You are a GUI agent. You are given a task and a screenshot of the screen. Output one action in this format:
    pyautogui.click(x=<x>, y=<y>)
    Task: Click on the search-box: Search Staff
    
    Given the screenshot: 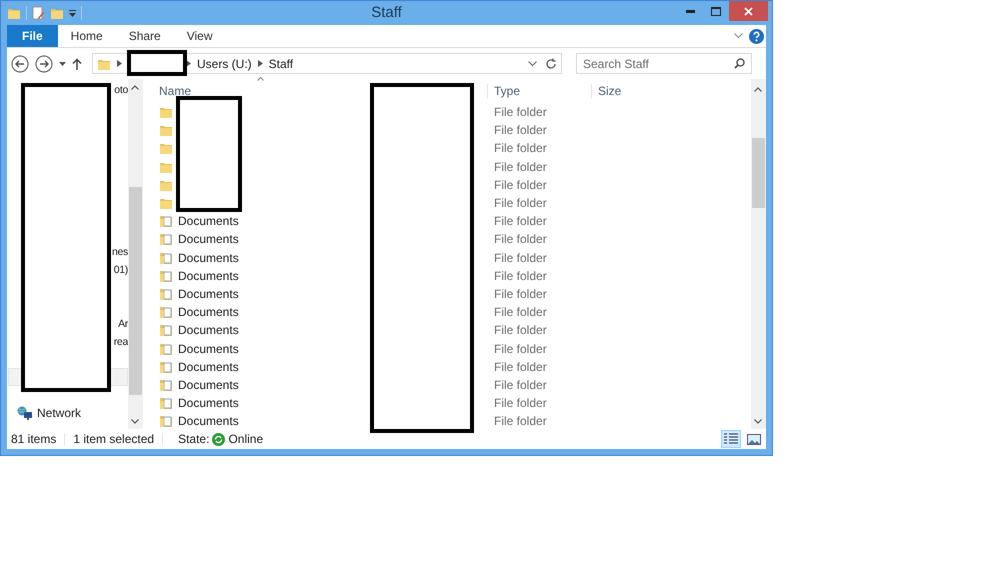 What is the action you would take?
    pyautogui.click(x=664, y=63)
    